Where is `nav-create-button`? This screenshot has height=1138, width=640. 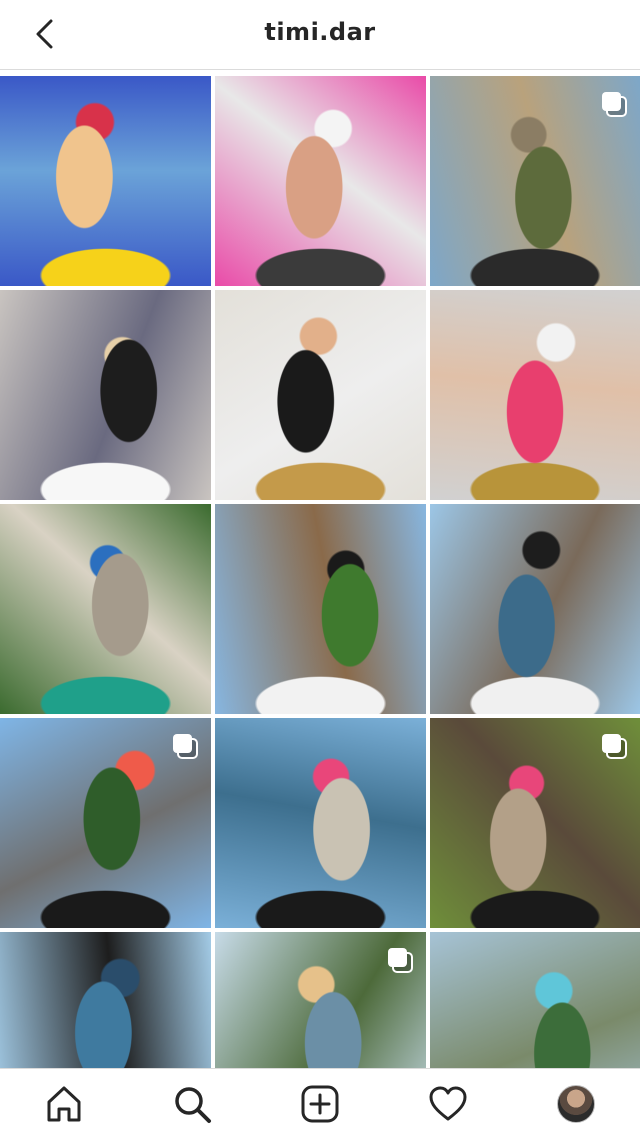 nav-create-button is located at coordinates (320, 1104).